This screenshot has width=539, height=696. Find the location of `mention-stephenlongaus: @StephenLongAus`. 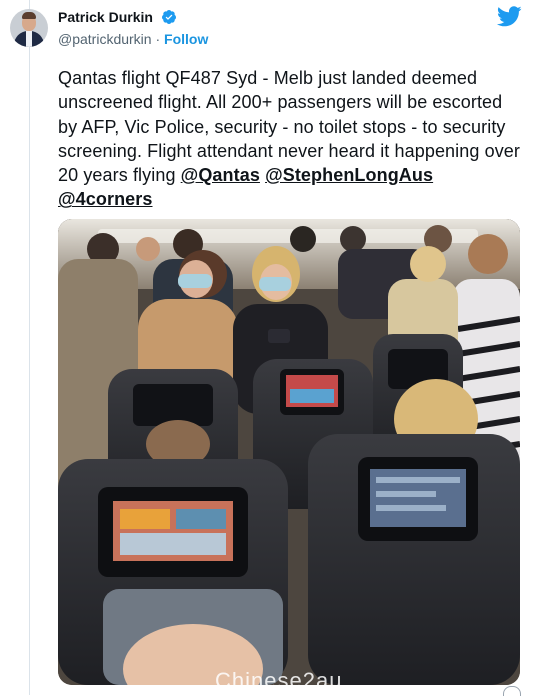

mention-stephenlongaus: @StephenLongAus is located at coordinates (349, 175).